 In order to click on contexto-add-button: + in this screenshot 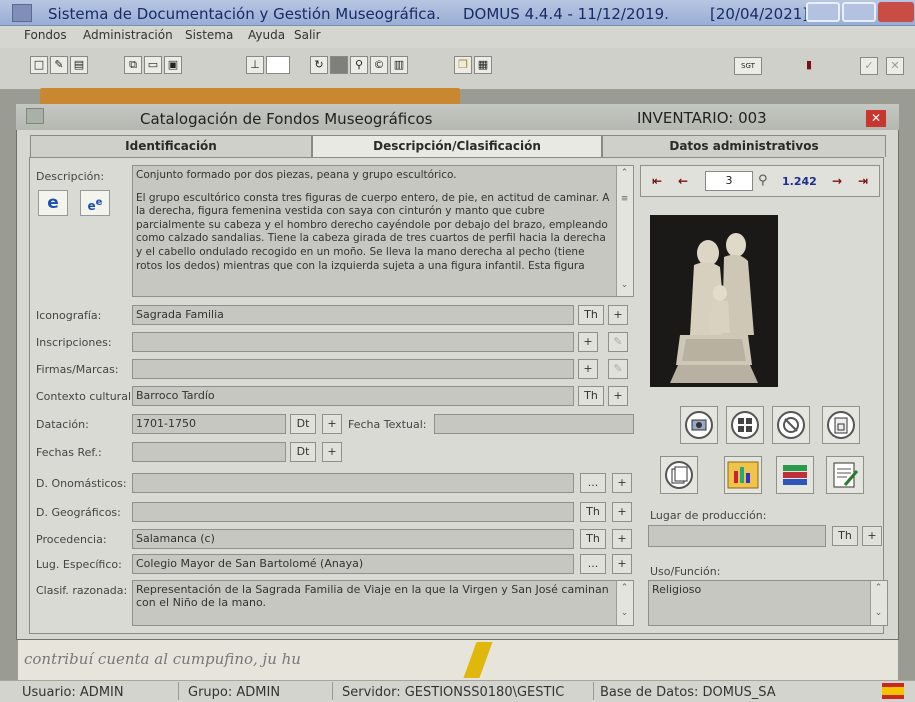, I will do `click(618, 396)`.